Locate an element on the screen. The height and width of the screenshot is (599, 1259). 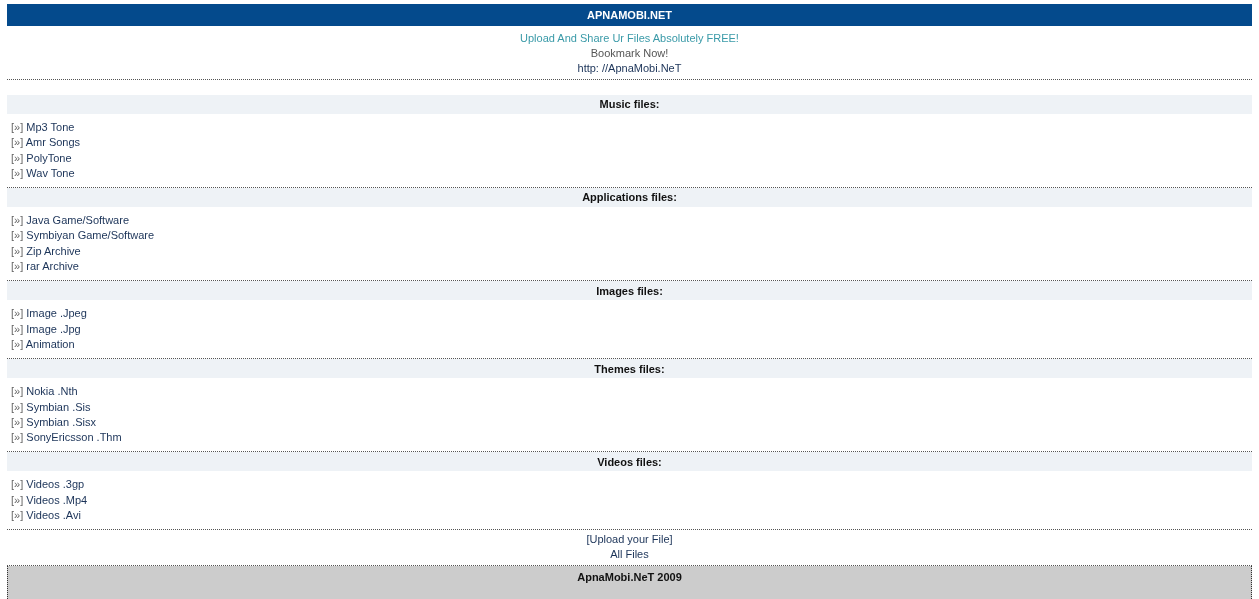
file-category-link: [»] Image .Jpg is located at coordinates (46, 329).